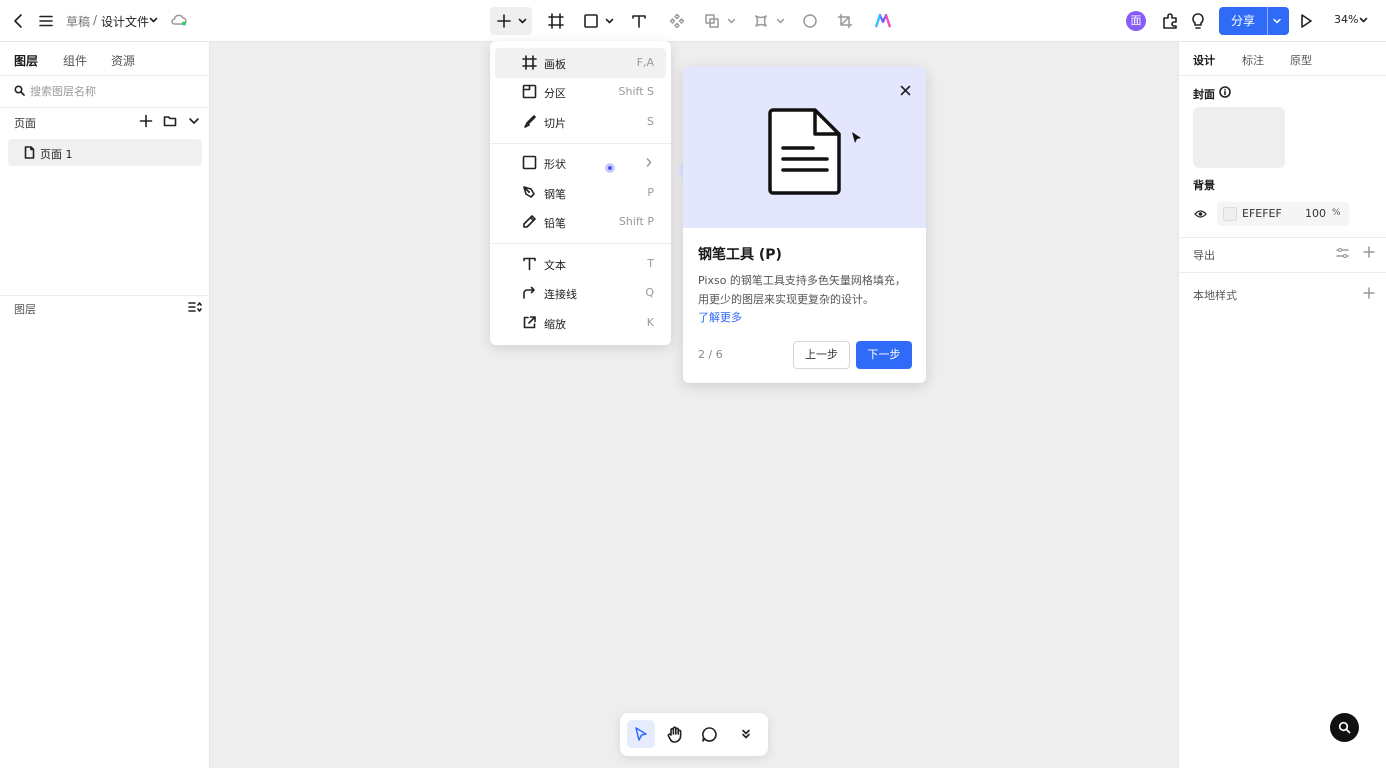 Image resolution: width=1386 pixels, height=768 pixels. I want to click on folder-icon, so click(170, 121).